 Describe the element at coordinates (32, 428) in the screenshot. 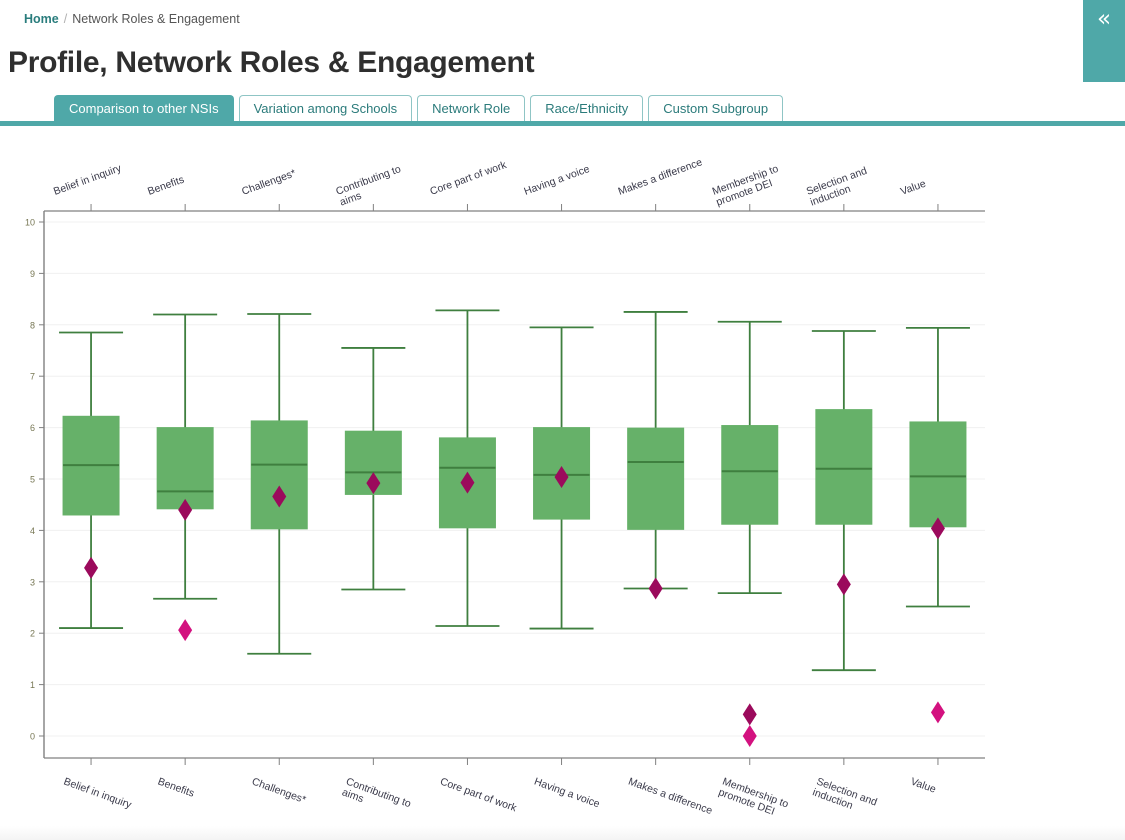

I see `y-tick-label: 6` at that location.